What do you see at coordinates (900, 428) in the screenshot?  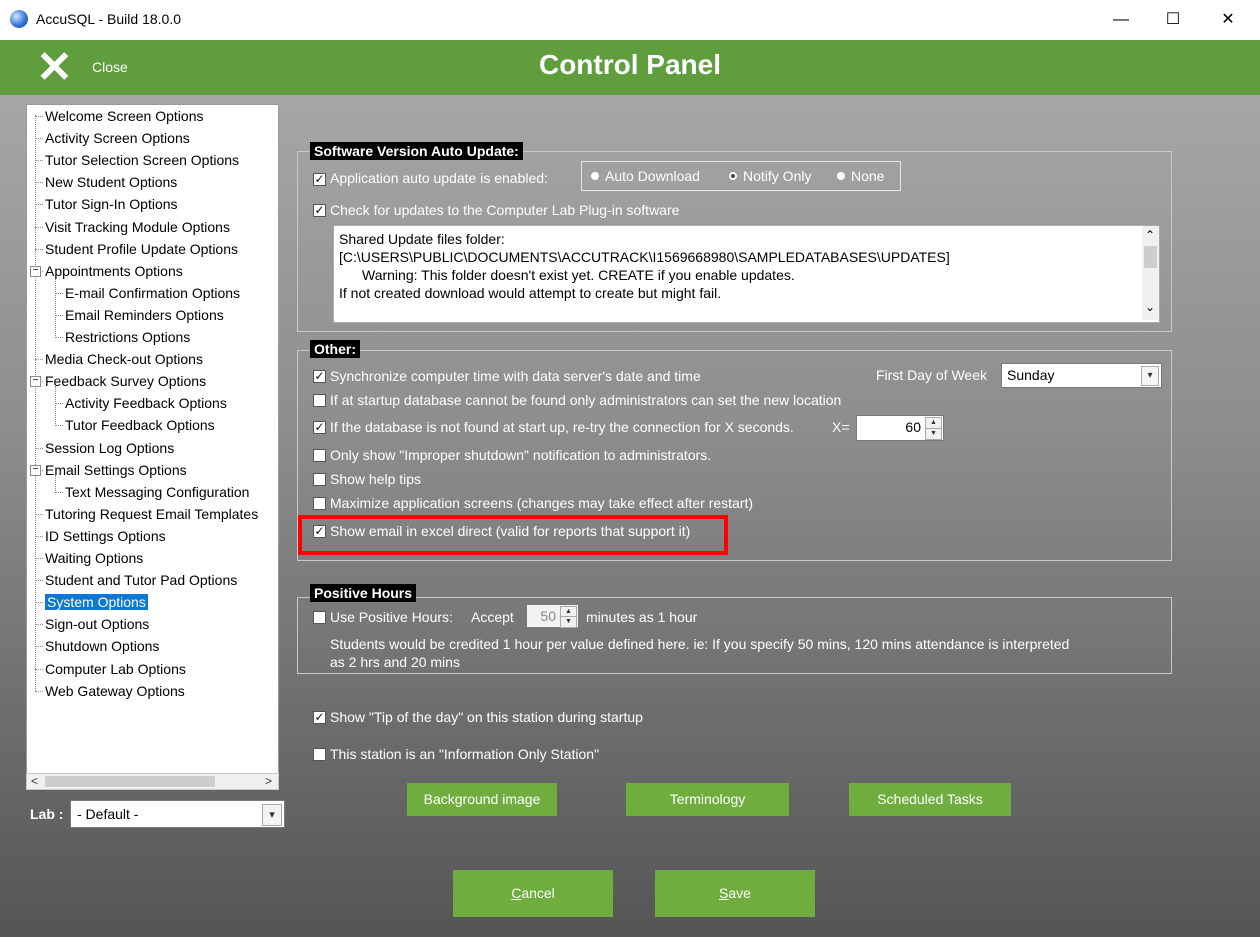 I see `retry-seconds-spinner: 60 ▲ ▼` at bounding box center [900, 428].